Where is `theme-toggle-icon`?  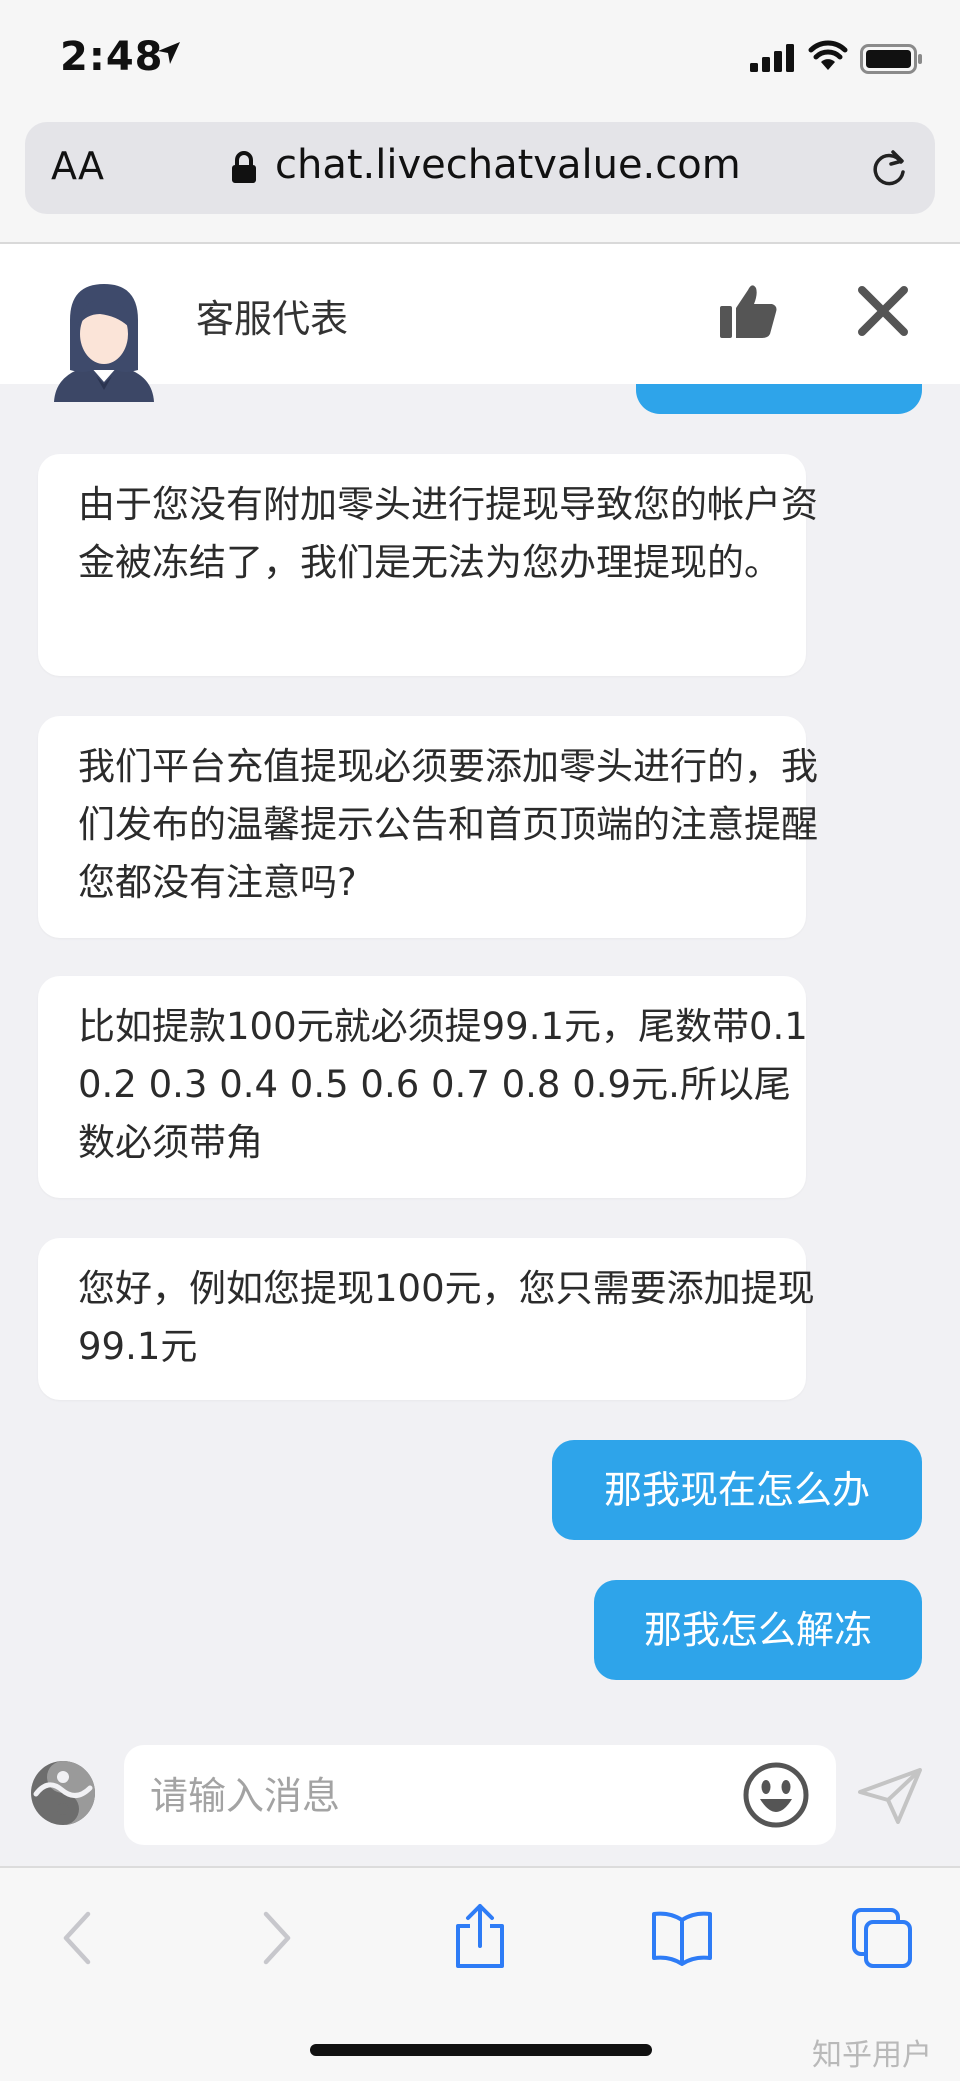
theme-toggle-icon is located at coordinates (63, 1793).